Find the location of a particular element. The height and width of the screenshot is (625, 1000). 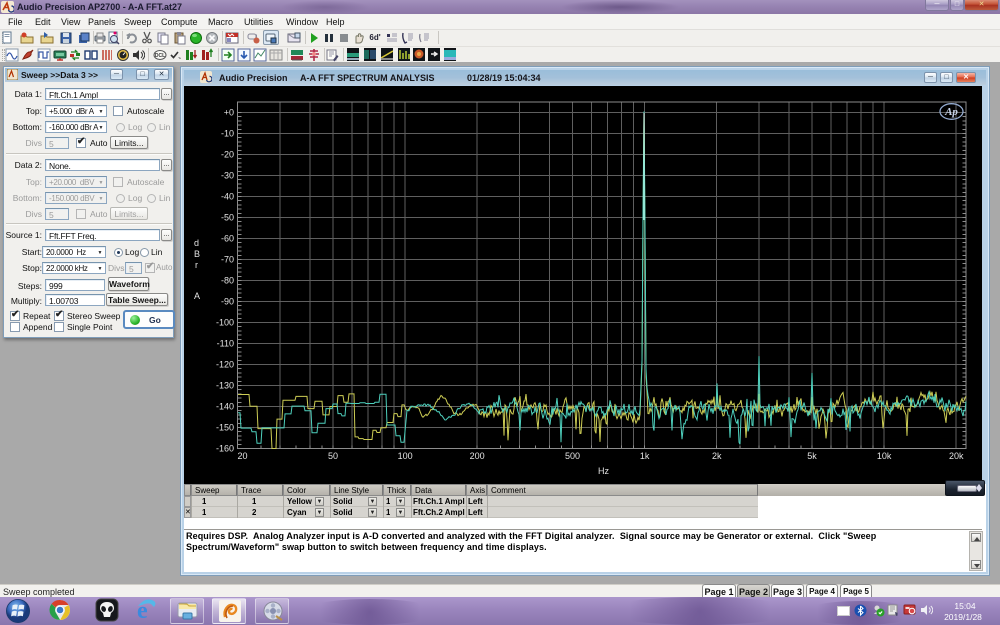

svg-text: 200 is located at coordinates (477, 456).